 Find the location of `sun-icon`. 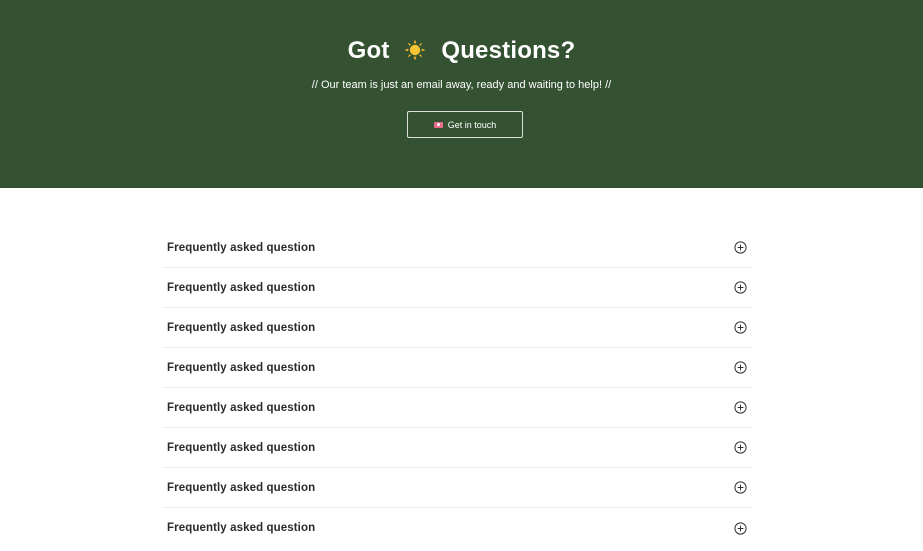

sun-icon is located at coordinates (415, 50).